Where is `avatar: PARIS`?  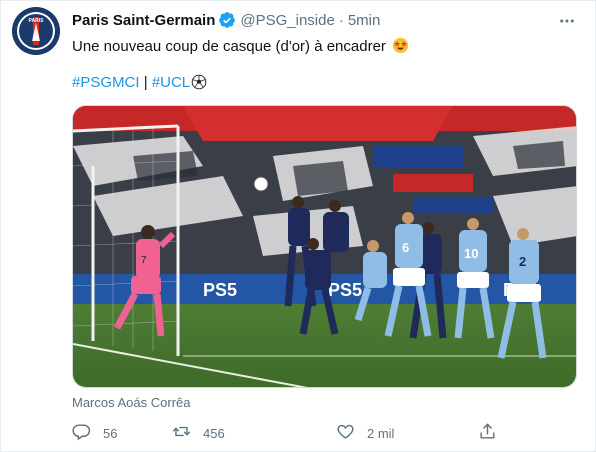 avatar: PARIS is located at coordinates (36, 31).